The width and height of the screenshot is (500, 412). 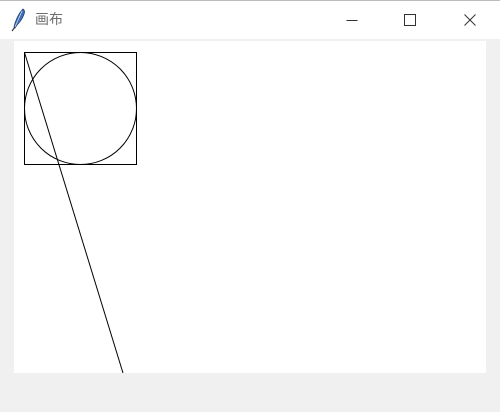 What do you see at coordinates (49, 20) in the screenshot?
I see `window-title: 画布` at bounding box center [49, 20].